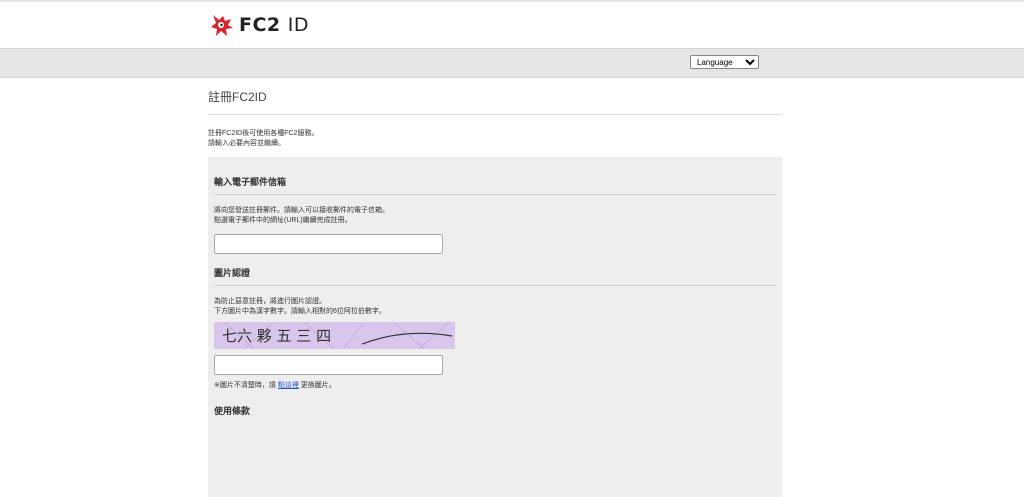  Describe the element at coordinates (328, 244) in the screenshot. I see `email-input` at that location.